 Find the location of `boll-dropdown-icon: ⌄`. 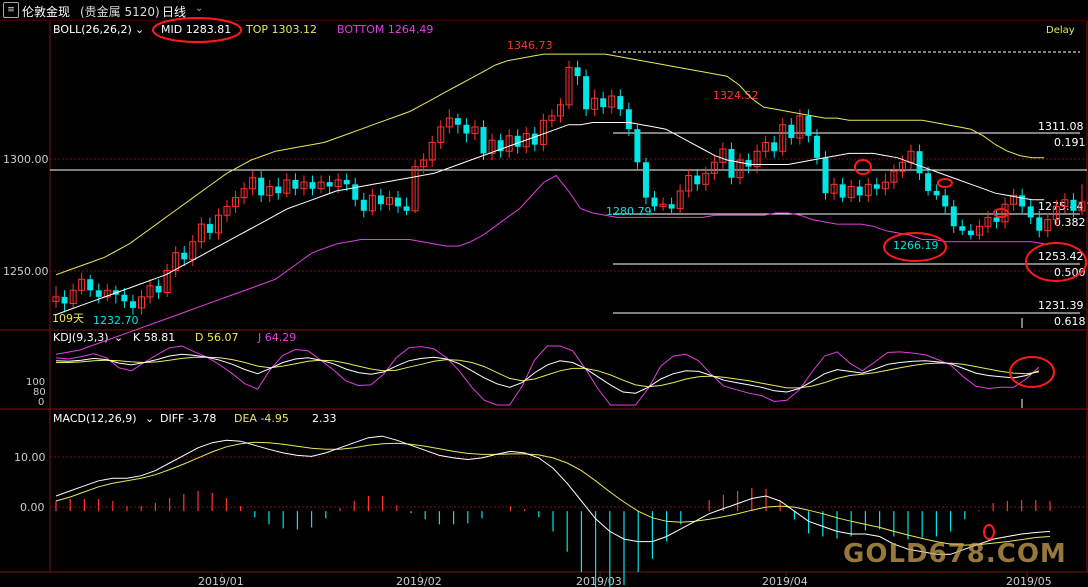

boll-dropdown-icon: ⌄ is located at coordinates (139, 29).